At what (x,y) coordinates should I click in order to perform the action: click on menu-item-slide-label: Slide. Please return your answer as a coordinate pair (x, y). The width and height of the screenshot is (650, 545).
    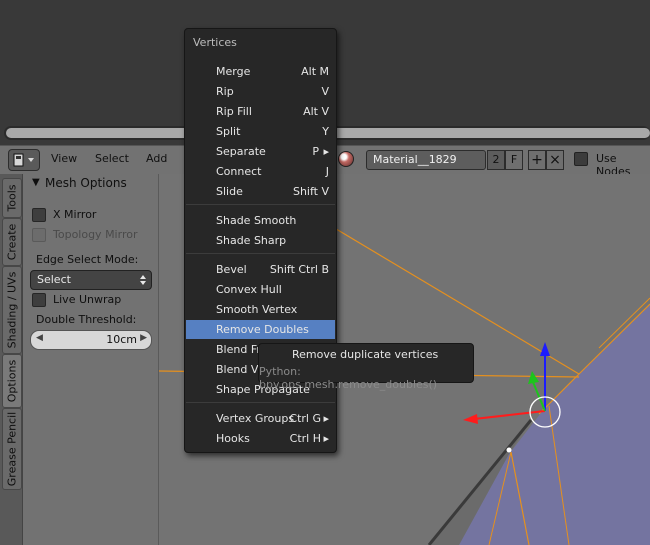
    Looking at the image, I should click on (229, 191).